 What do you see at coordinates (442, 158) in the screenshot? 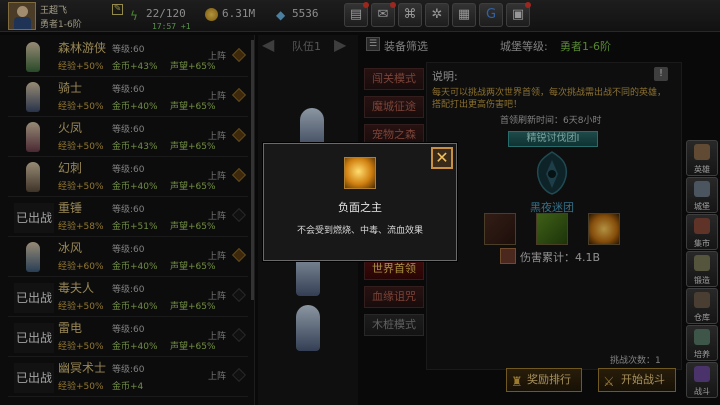
I see `close-icon: ✕` at bounding box center [442, 158].